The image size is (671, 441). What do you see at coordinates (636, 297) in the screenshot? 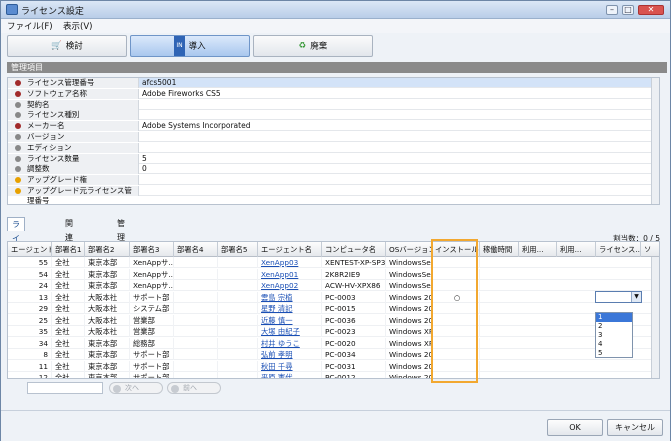
I see `chevron-down-icon: ▼` at bounding box center [636, 297].